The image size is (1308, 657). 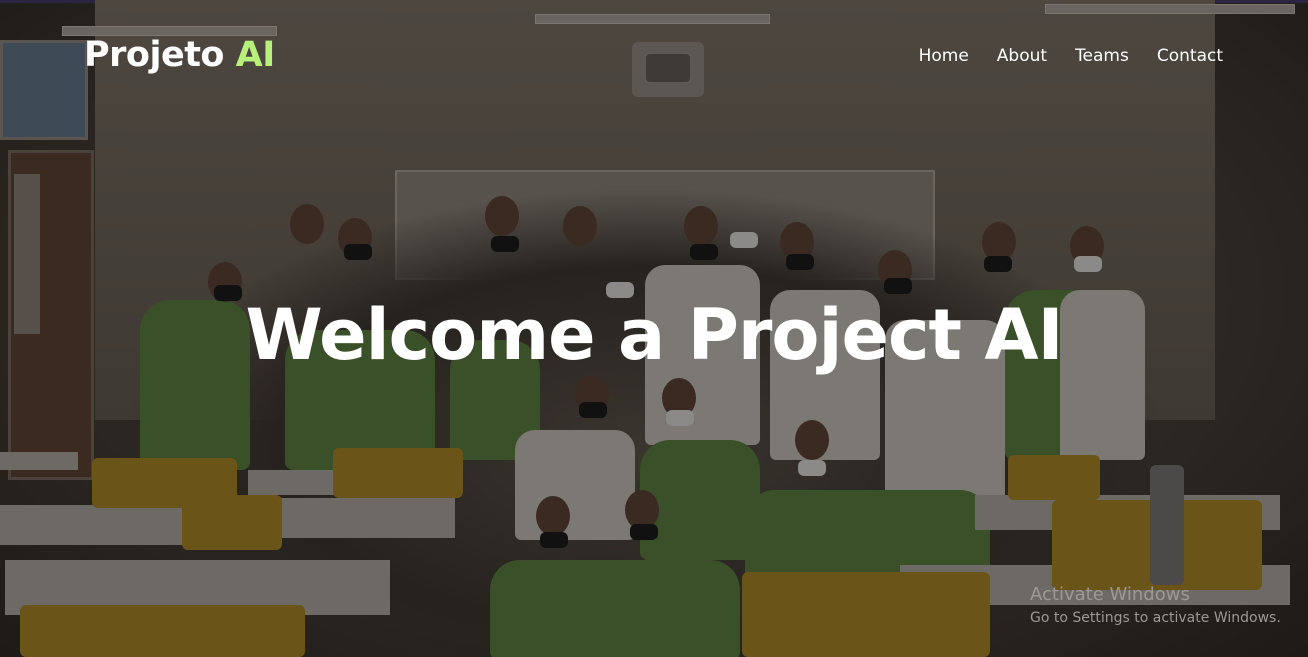 I want to click on nav-link-about: About, so click(x=1022, y=56).